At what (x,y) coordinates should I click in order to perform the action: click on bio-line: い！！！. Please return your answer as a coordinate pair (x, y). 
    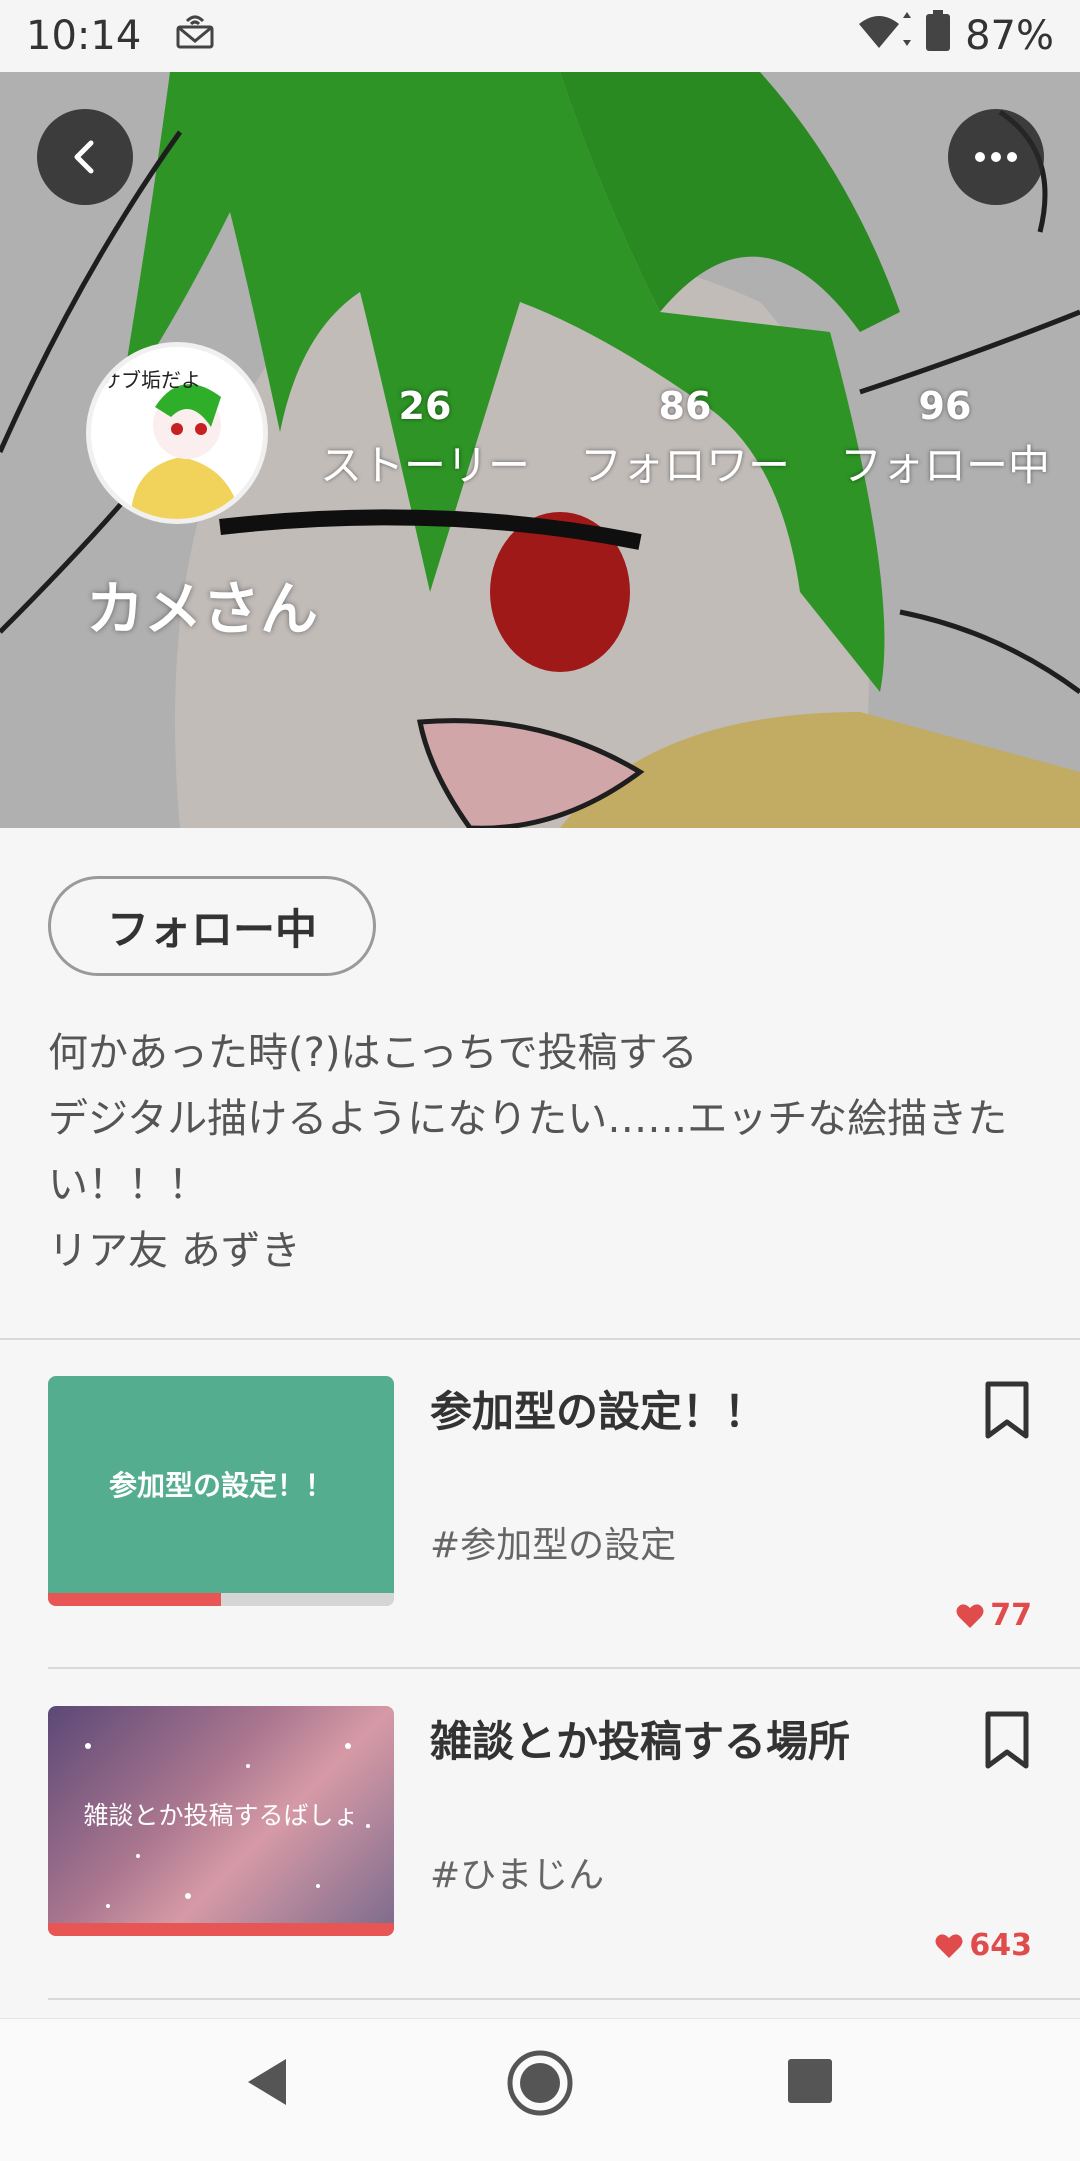
    Looking at the image, I should click on (128, 1185).